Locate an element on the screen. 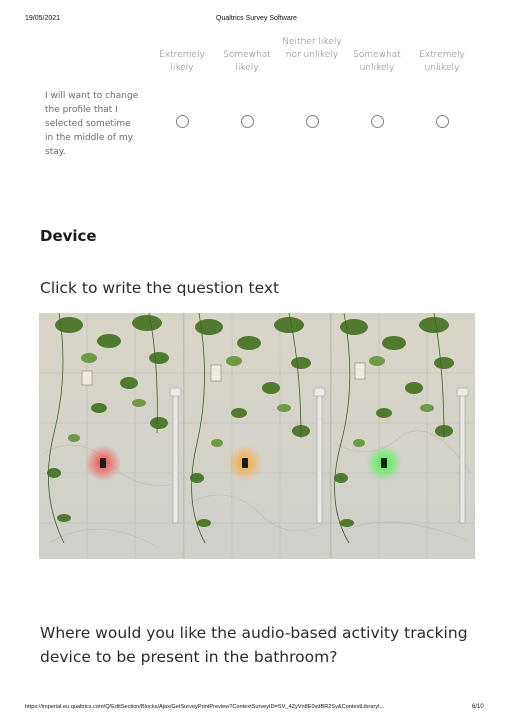 This screenshot has height=728, width=513. scale-extremely-unlikely: Extremely unlikely is located at coordinates (442, 61).